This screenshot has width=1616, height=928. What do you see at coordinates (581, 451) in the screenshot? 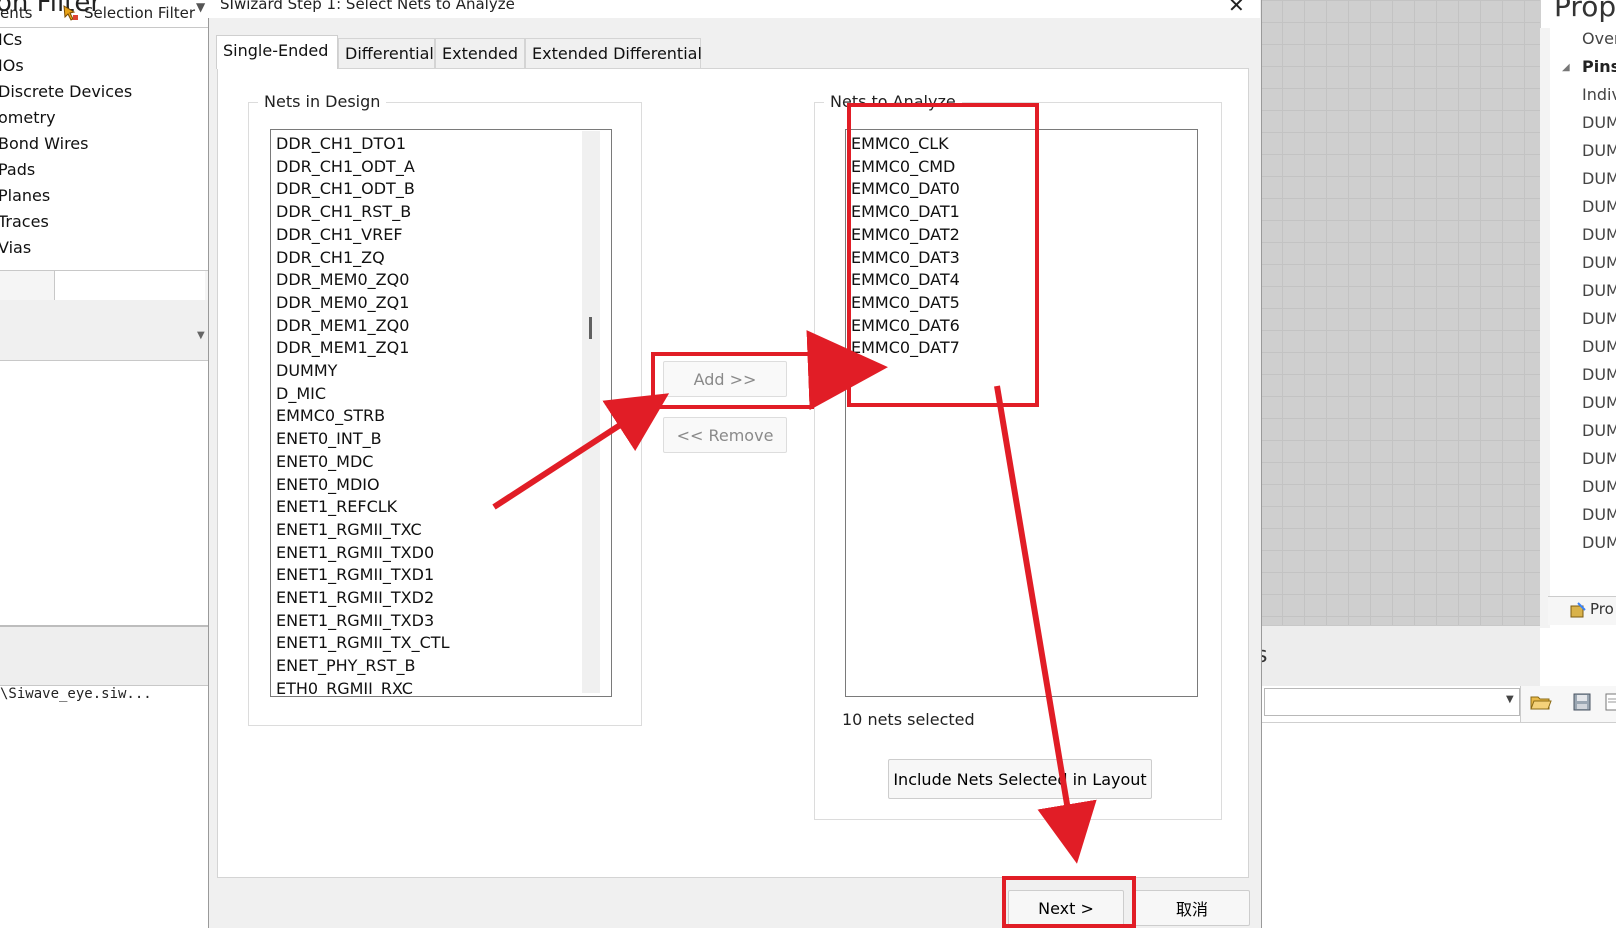
I see `arrow-to-add-button` at bounding box center [581, 451].